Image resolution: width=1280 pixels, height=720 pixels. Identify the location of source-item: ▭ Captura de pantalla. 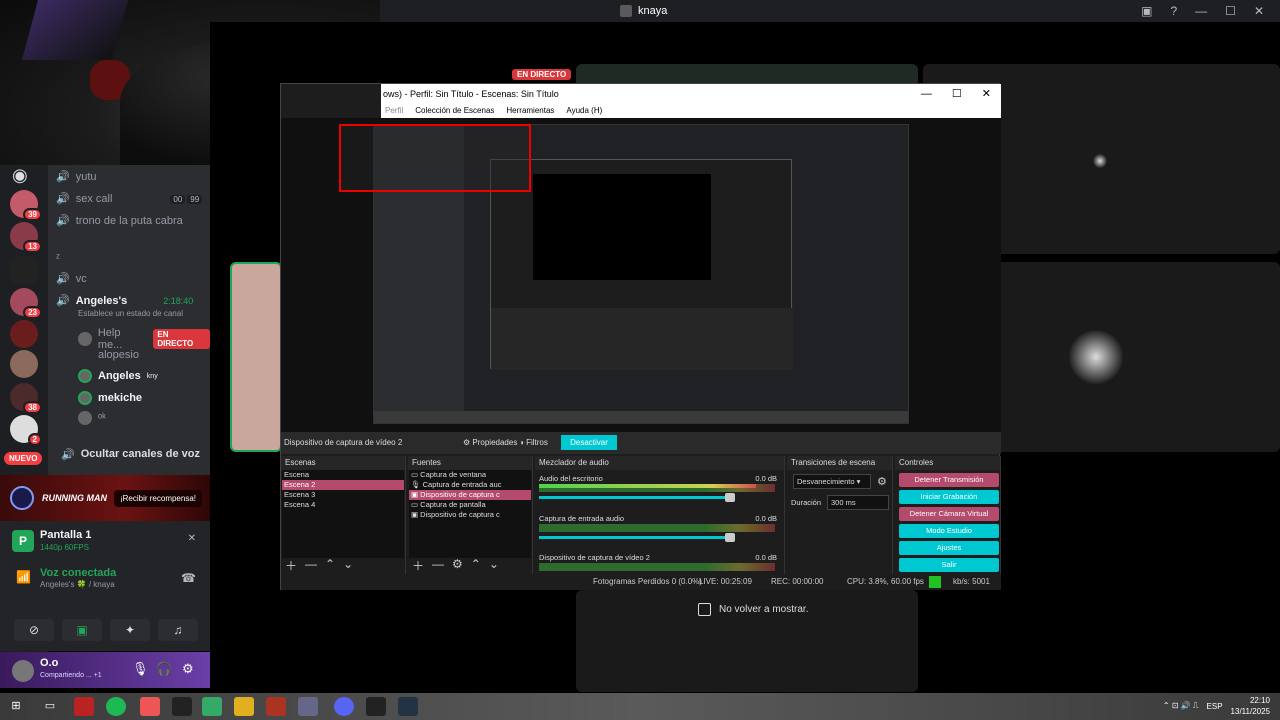
(470, 505).